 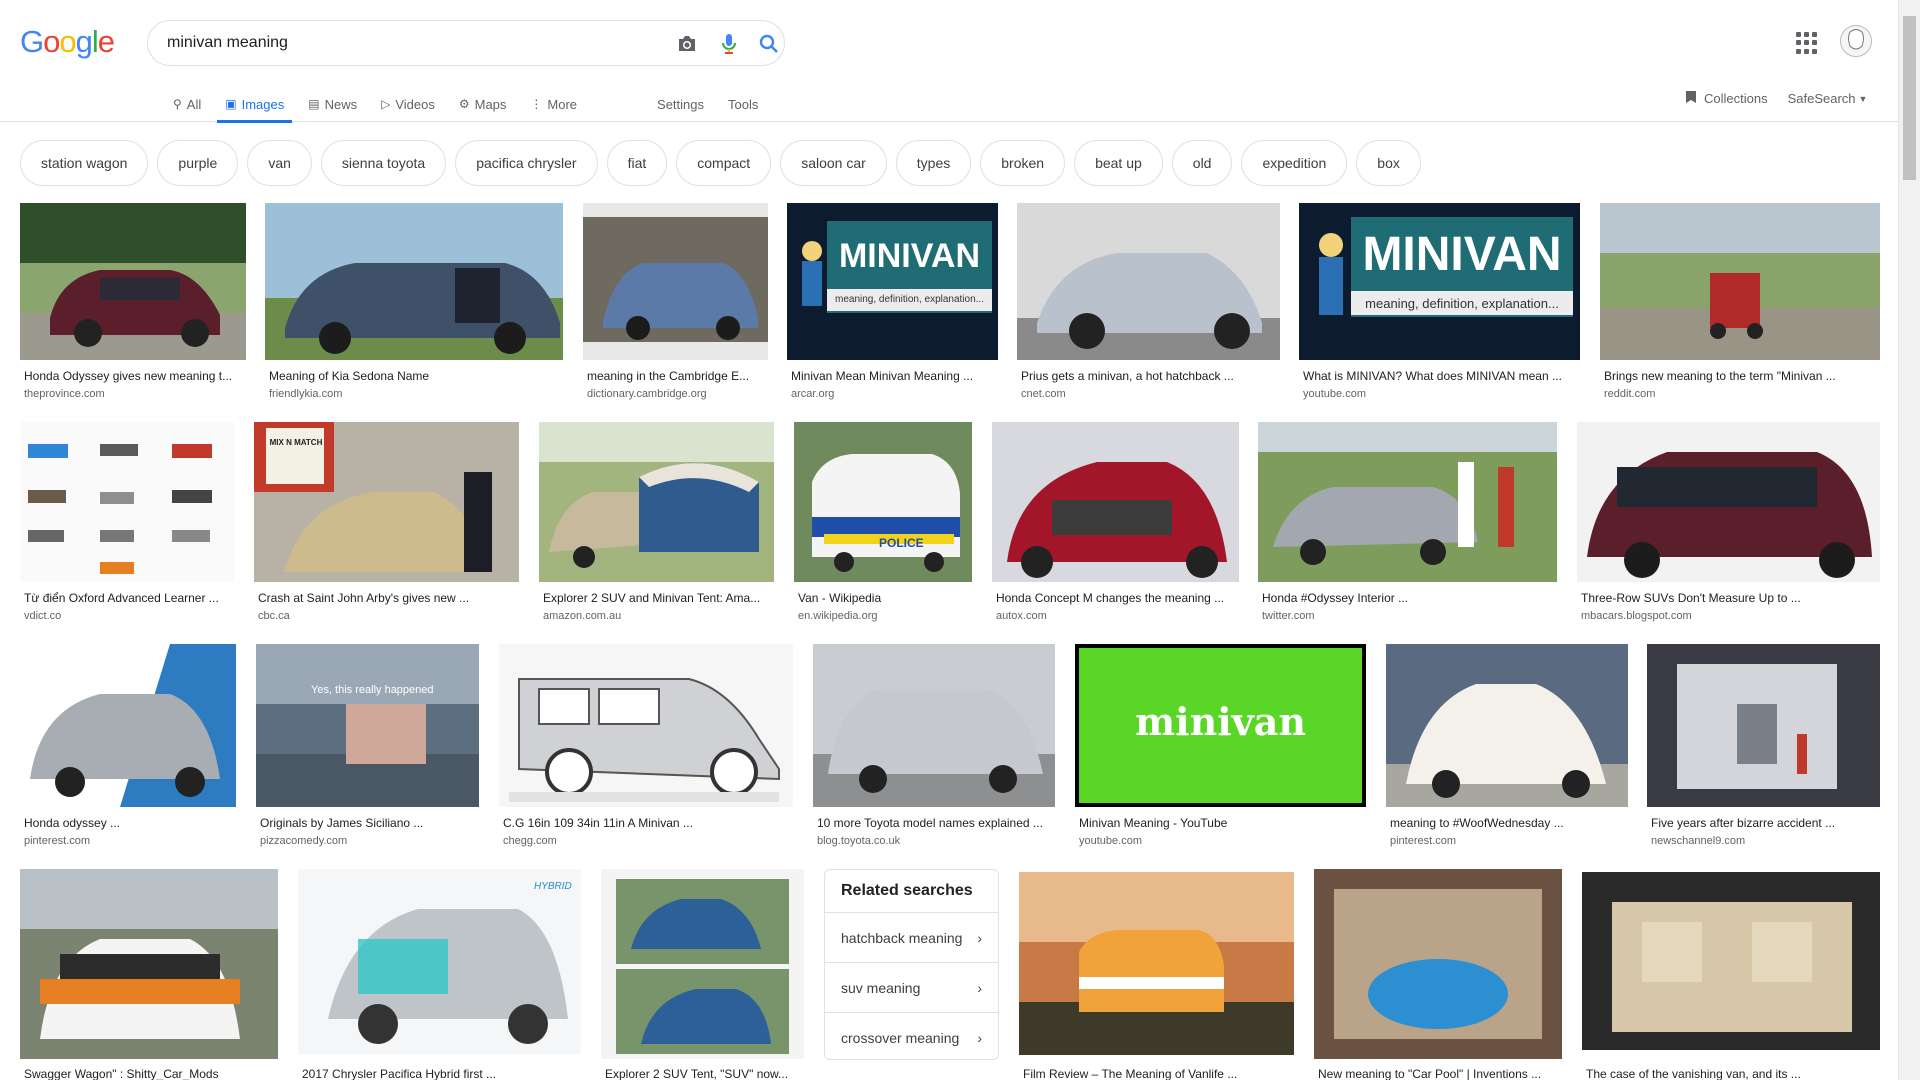 I want to click on chip: types, so click(x=933, y=163).